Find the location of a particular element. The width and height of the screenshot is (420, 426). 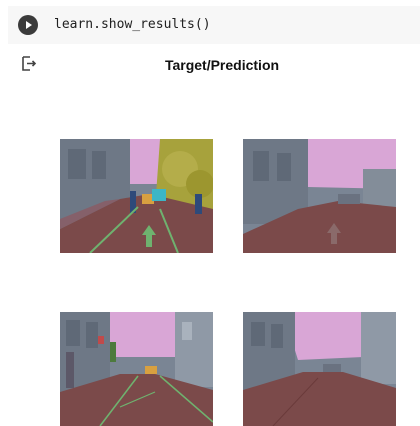

code-text: learn.show_results() is located at coordinates (132, 24).